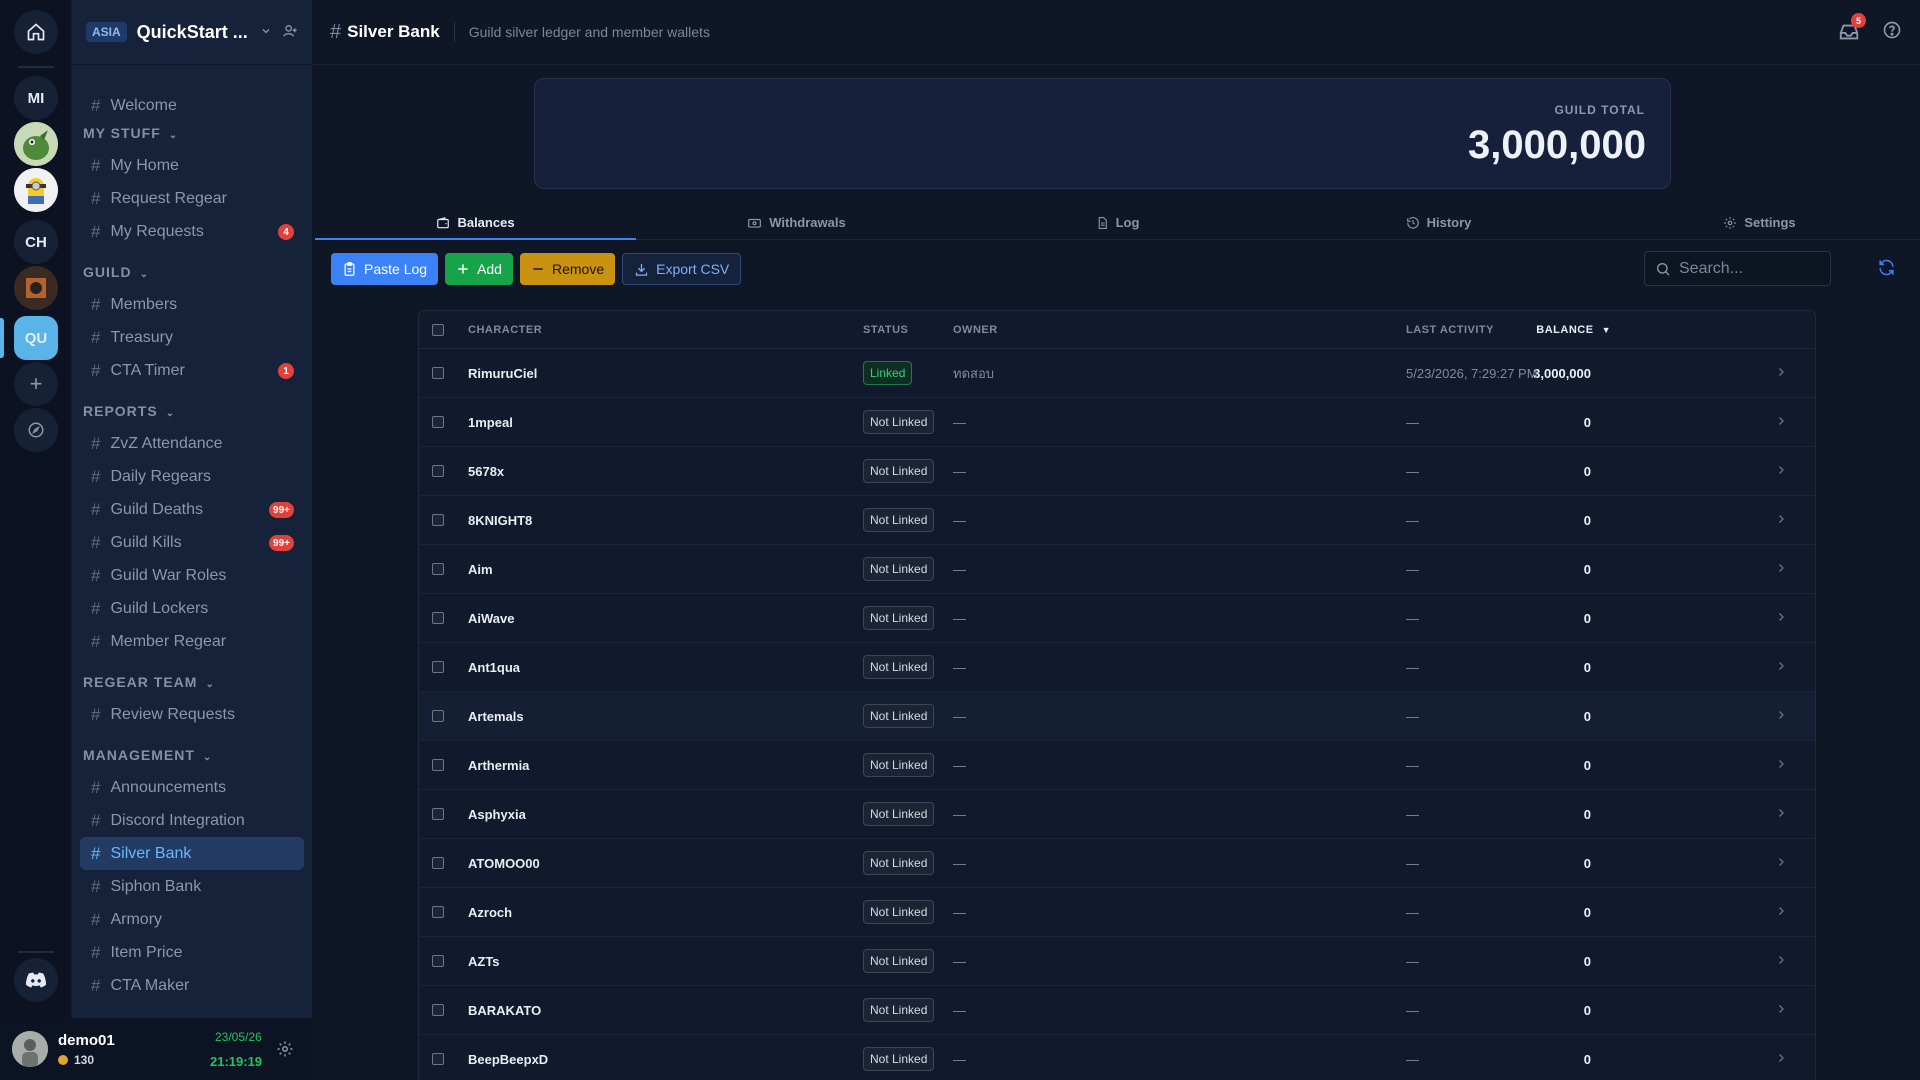 The width and height of the screenshot is (1920, 1080). I want to click on tab-withdrawals: Withdrawals, so click(796, 222).